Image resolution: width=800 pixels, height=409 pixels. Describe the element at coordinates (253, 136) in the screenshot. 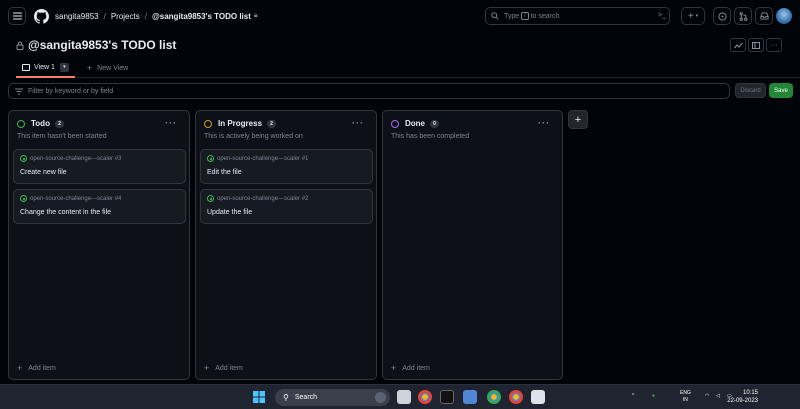

I see `column-description: This is actively being worked on` at that location.